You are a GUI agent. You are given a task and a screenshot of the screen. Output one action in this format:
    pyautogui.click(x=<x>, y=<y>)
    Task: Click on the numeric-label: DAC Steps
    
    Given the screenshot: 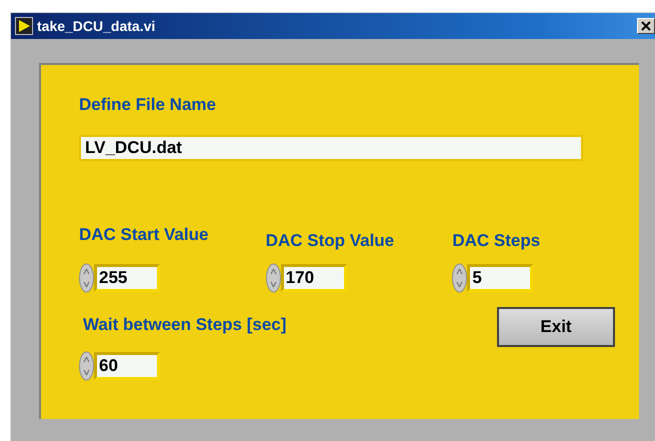 What is the action you would take?
    pyautogui.click(x=497, y=241)
    